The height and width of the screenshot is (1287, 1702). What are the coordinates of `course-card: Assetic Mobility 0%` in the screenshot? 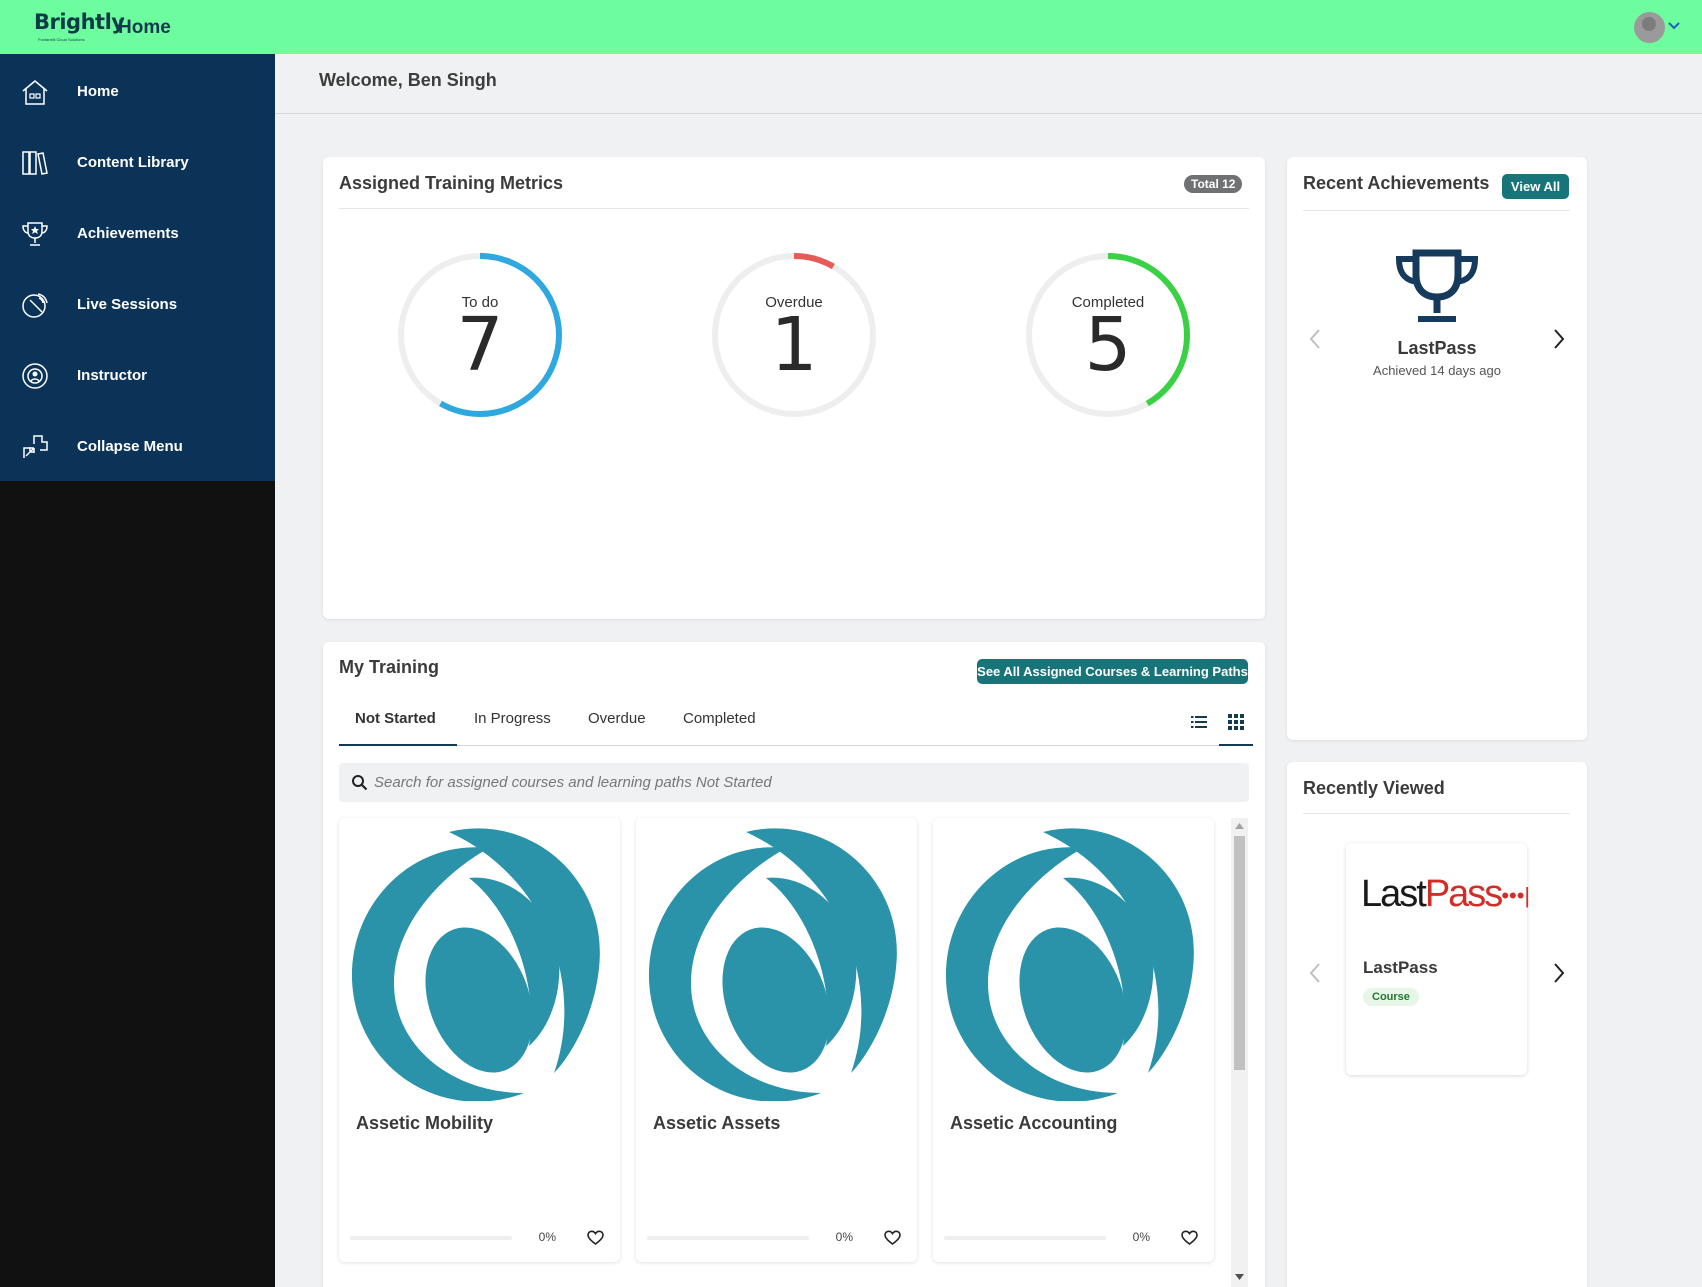 It's located at (479, 1040).